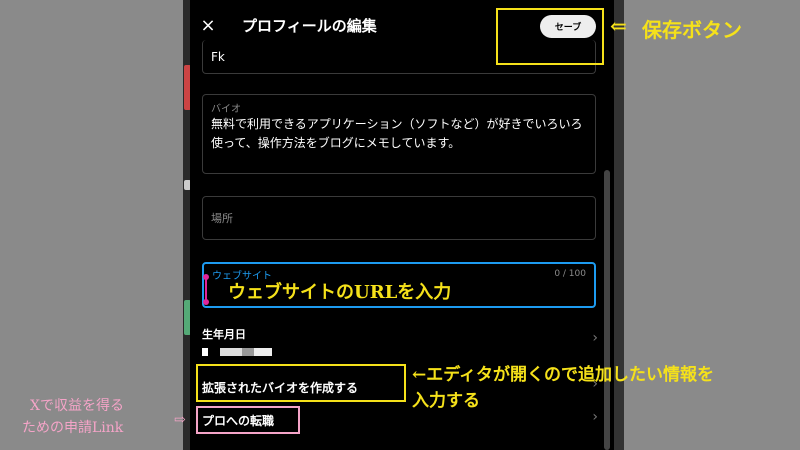 The height and width of the screenshot is (450, 800). Describe the element at coordinates (222, 218) in the screenshot. I see `location-label: 場所` at that location.